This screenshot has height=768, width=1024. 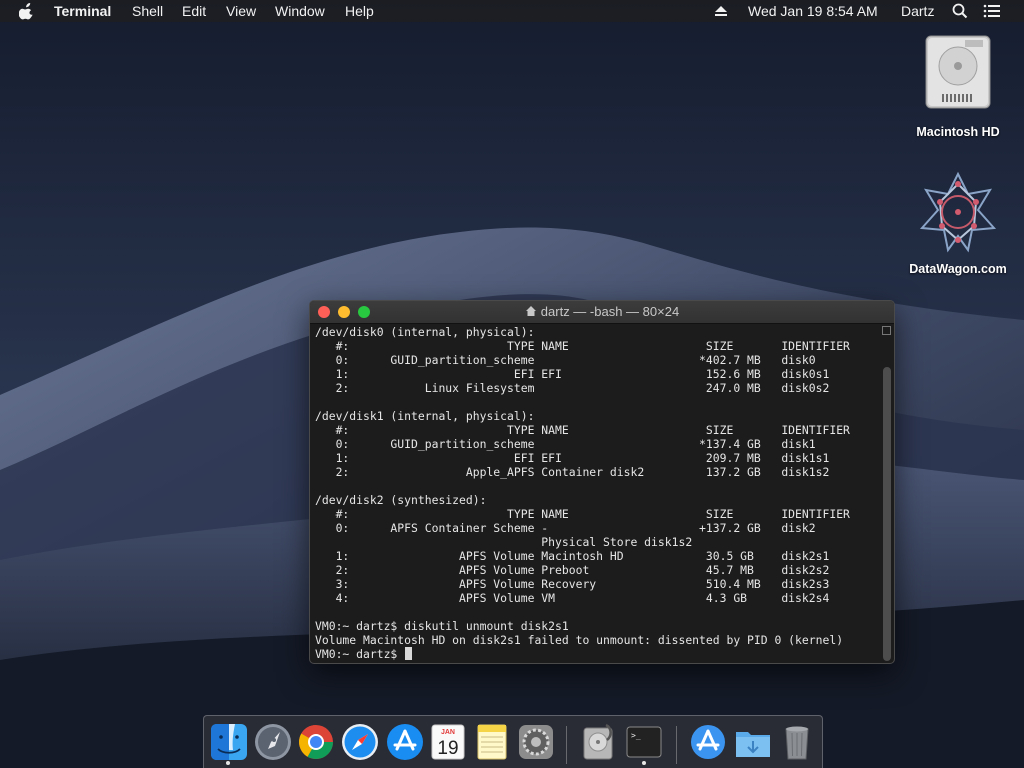 I want to click on calendar-icon: JAN 19, so click(x=448, y=742).